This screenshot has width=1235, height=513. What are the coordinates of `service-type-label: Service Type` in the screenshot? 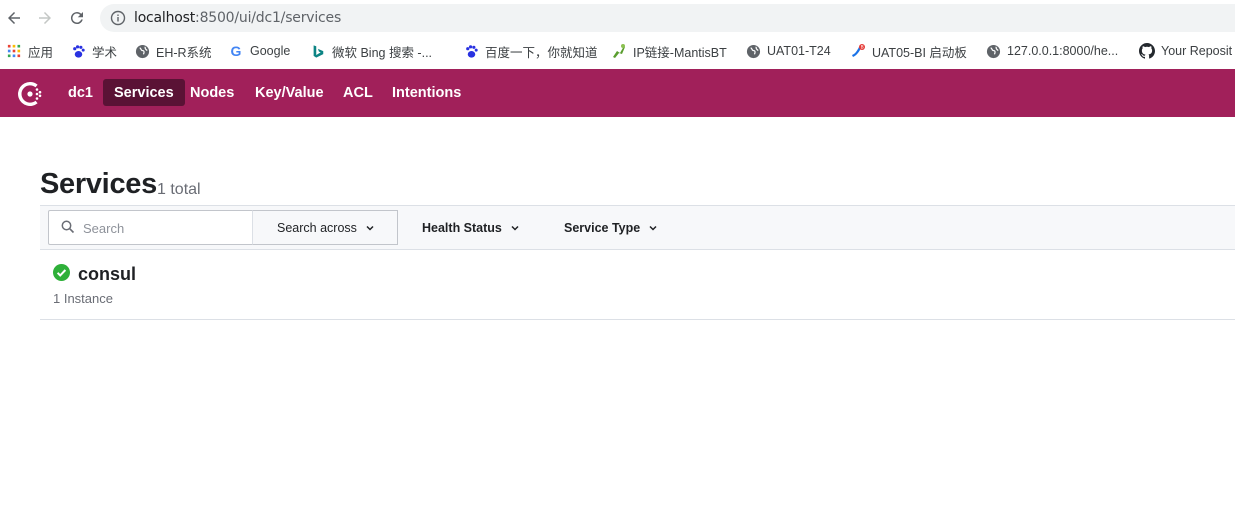 It's located at (602, 227).